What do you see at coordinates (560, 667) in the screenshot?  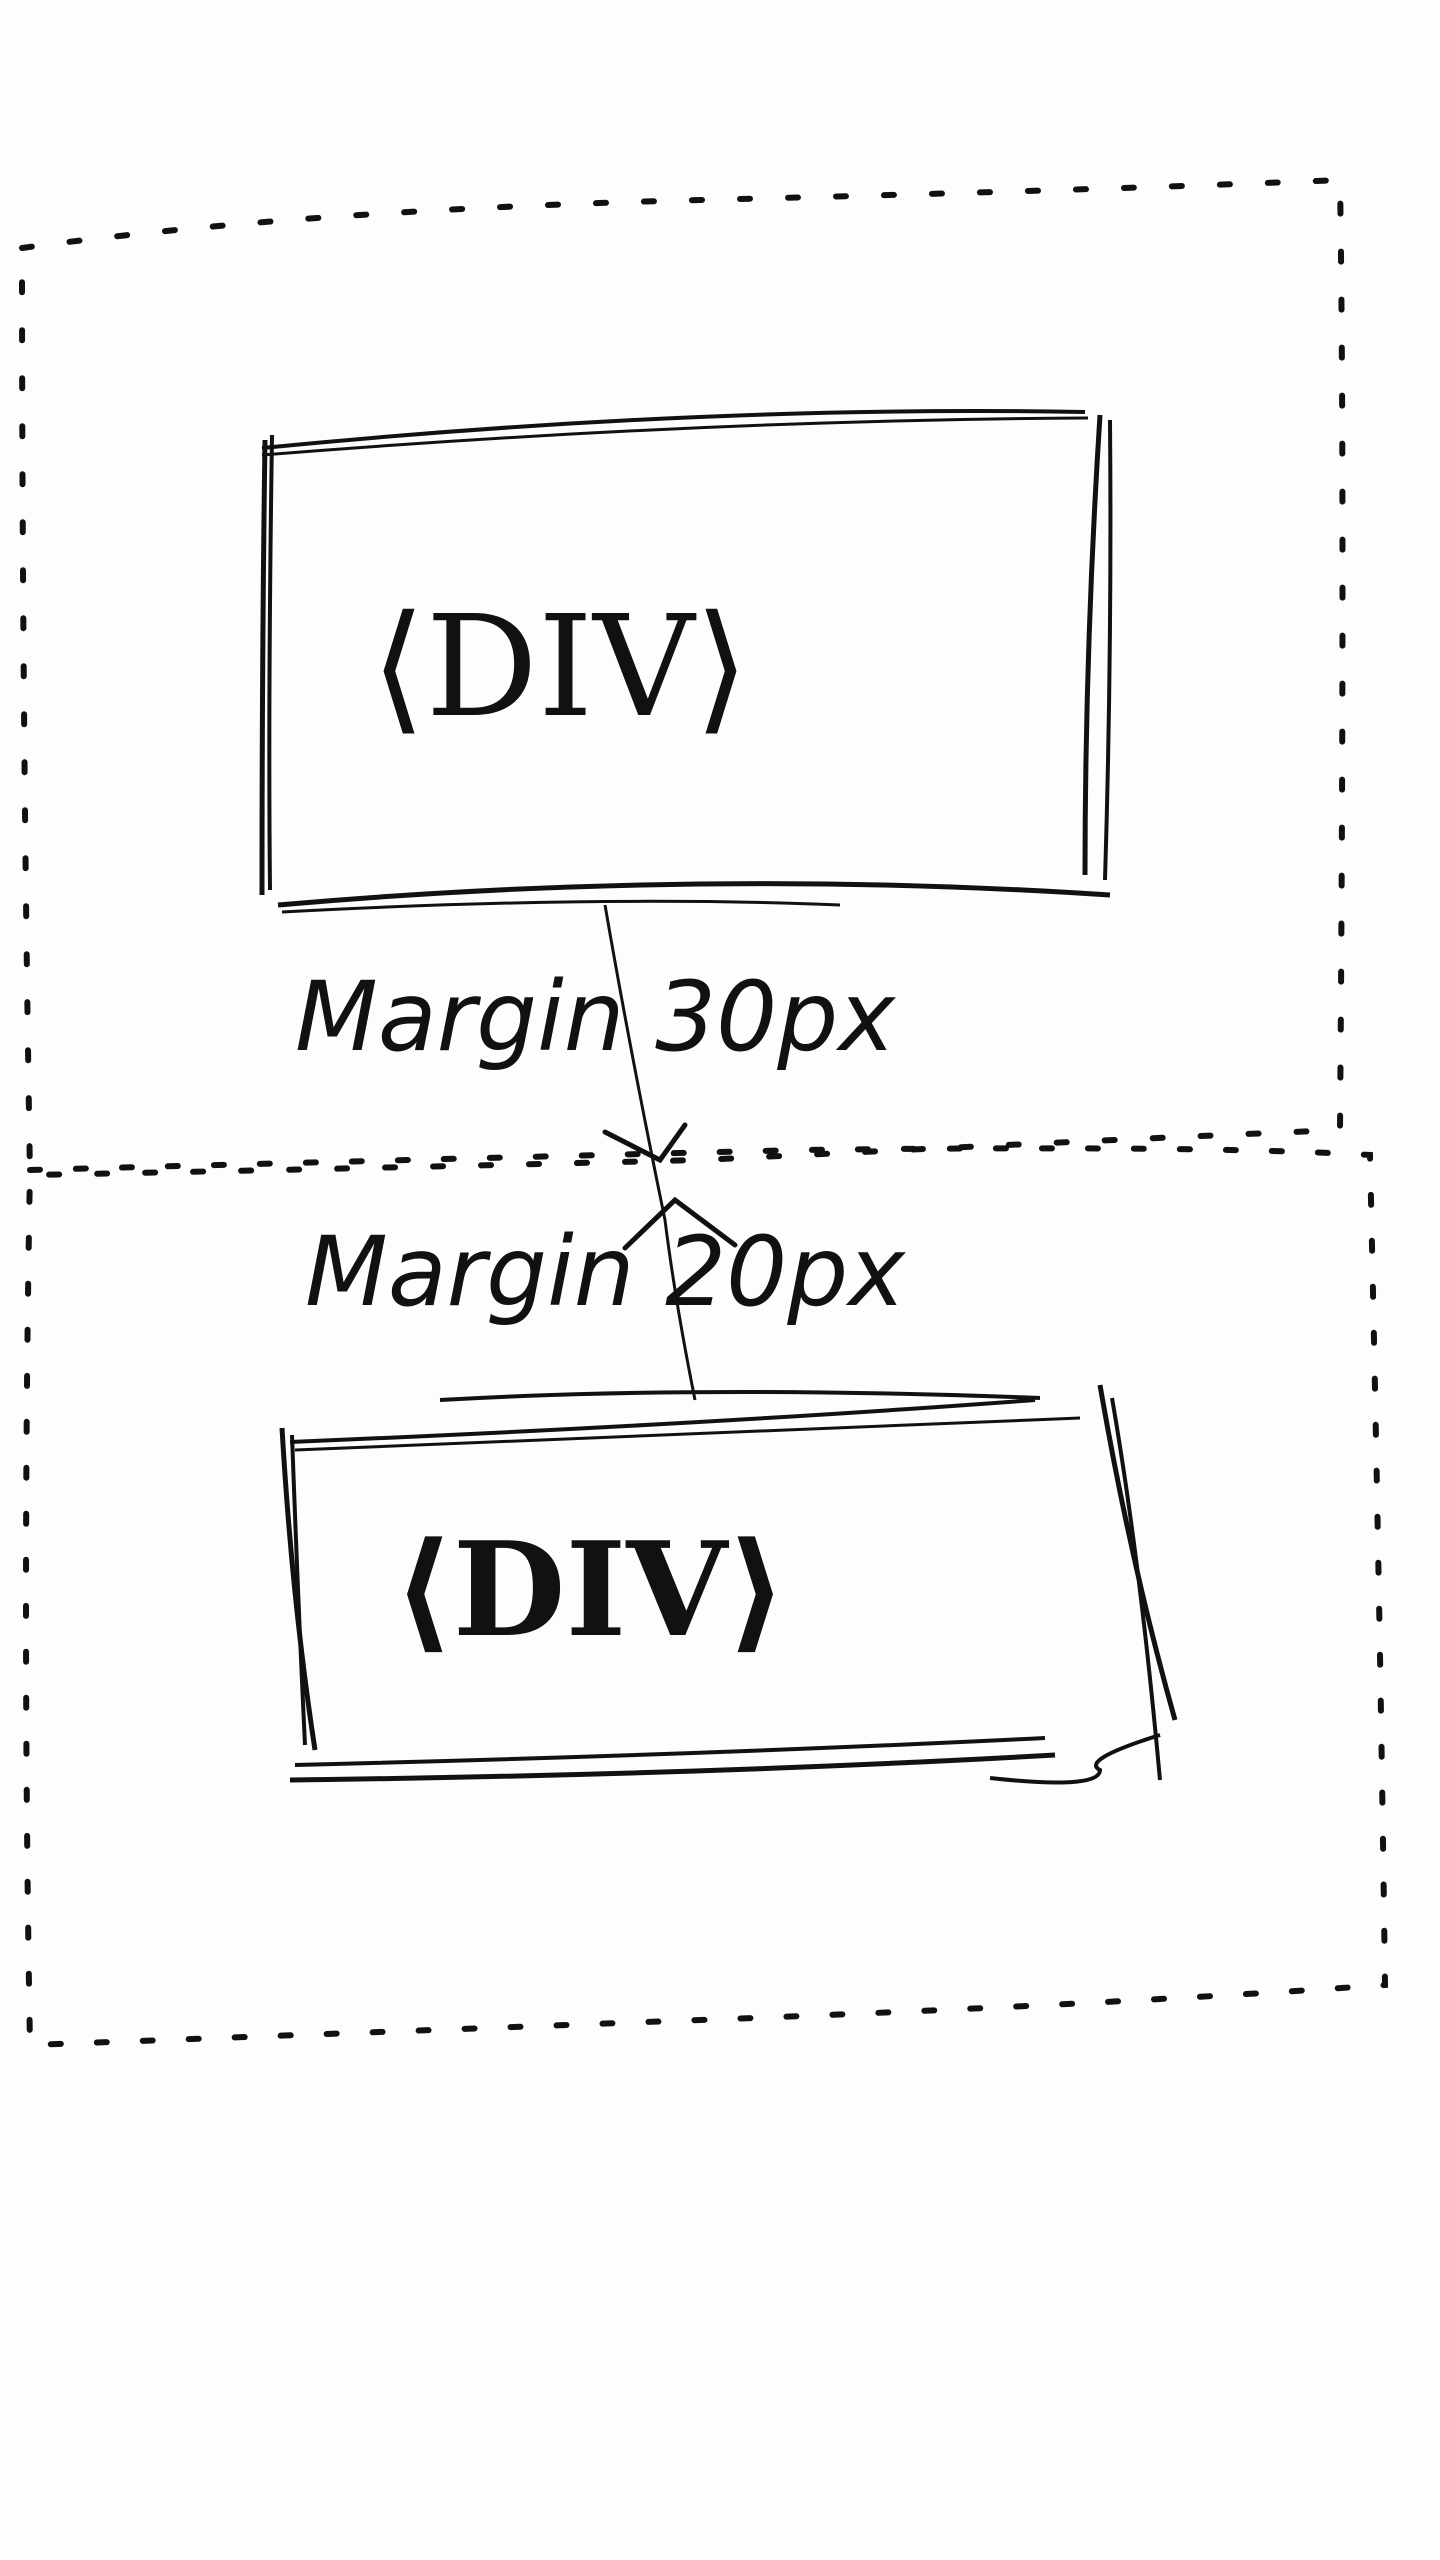 I see `top-div-label: ⟨DIV⟩` at bounding box center [560, 667].